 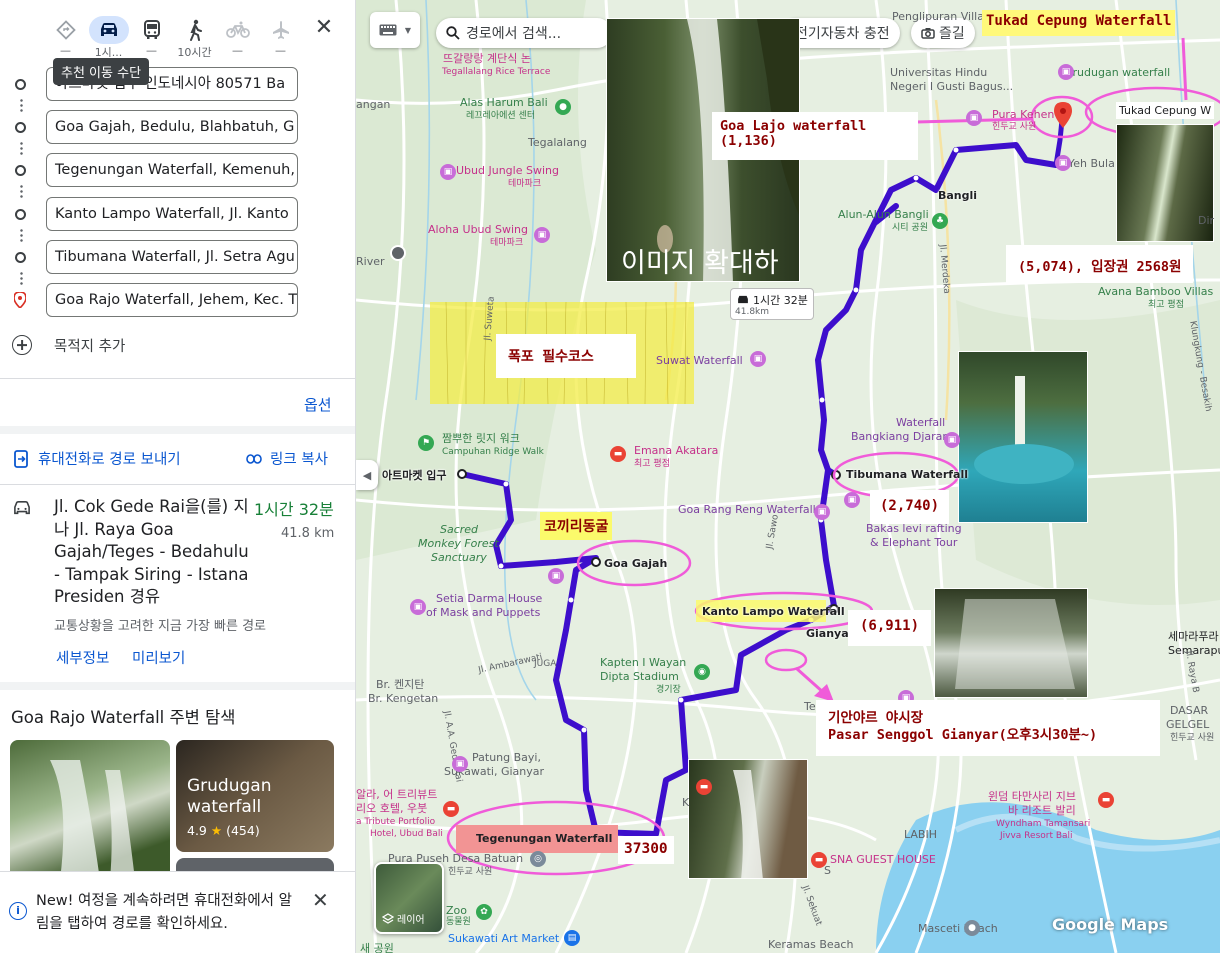 I want to click on museum-icon: ▣, so click(x=418, y=607).